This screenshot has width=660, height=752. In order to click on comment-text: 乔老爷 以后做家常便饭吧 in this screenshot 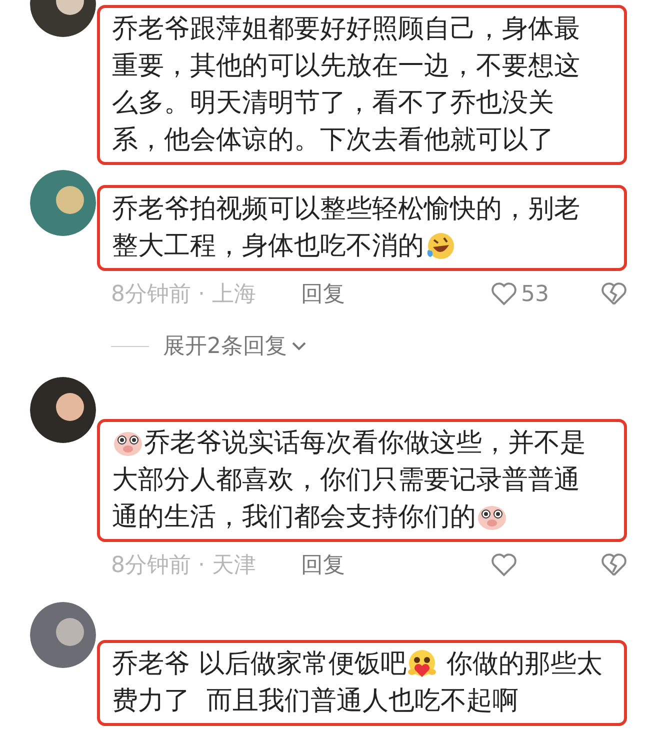, I will do `click(259, 664)`.